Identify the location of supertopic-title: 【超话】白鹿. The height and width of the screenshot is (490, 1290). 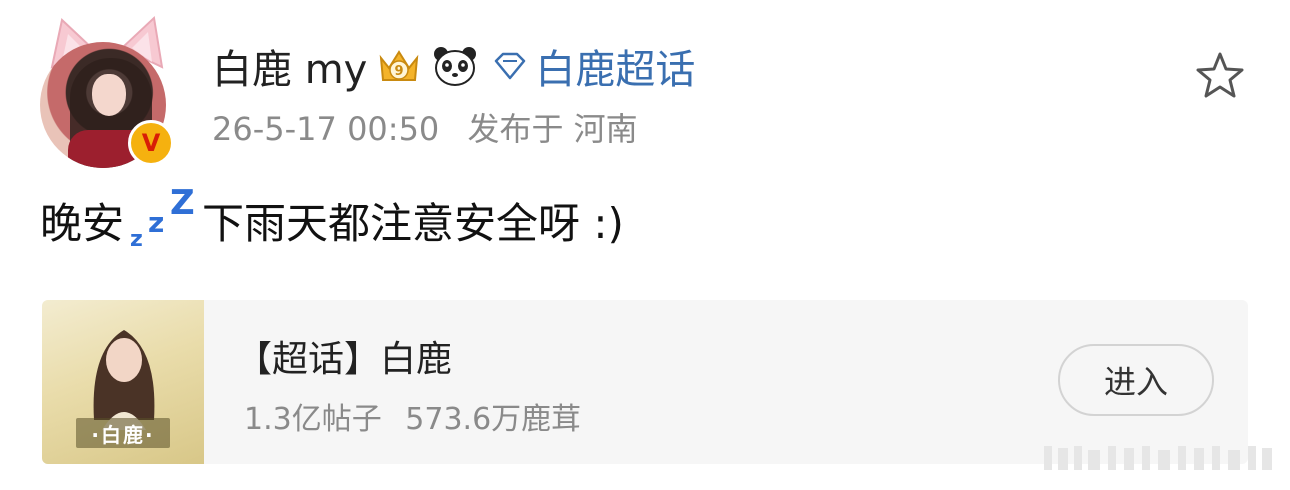
(344, 359).